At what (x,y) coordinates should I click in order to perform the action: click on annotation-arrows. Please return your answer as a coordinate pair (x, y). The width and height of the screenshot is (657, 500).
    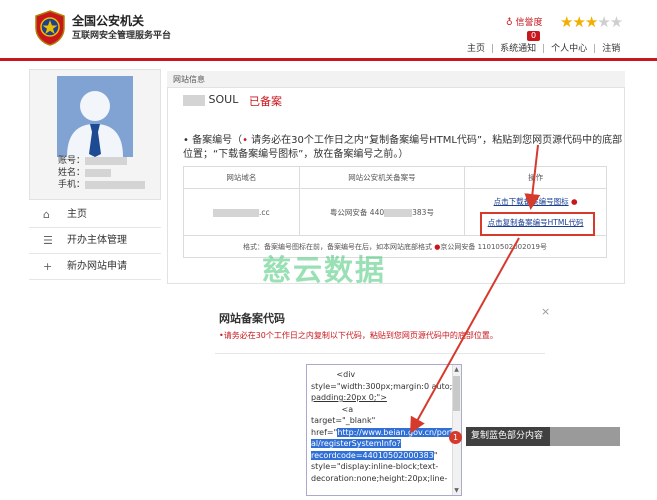
    Looking at the image, I should click on (475, 289).